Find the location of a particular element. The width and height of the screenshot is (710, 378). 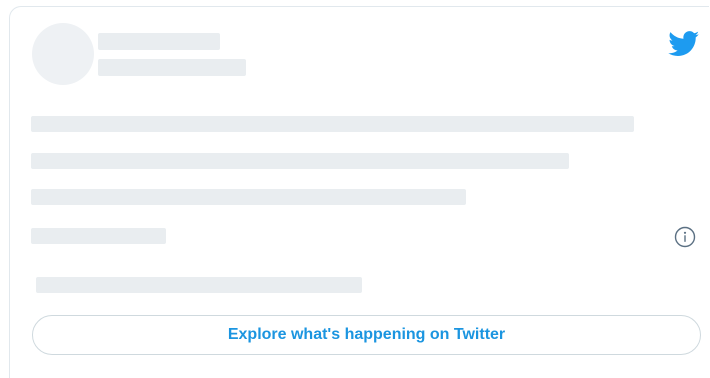

handle-placeholder is located at coordinates (172, 67).